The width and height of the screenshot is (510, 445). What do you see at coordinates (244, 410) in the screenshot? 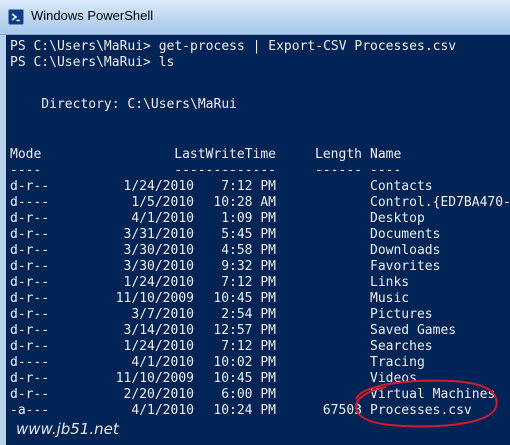
I see `entry-time: 10:24 PM` at bounding box center [244, 410].